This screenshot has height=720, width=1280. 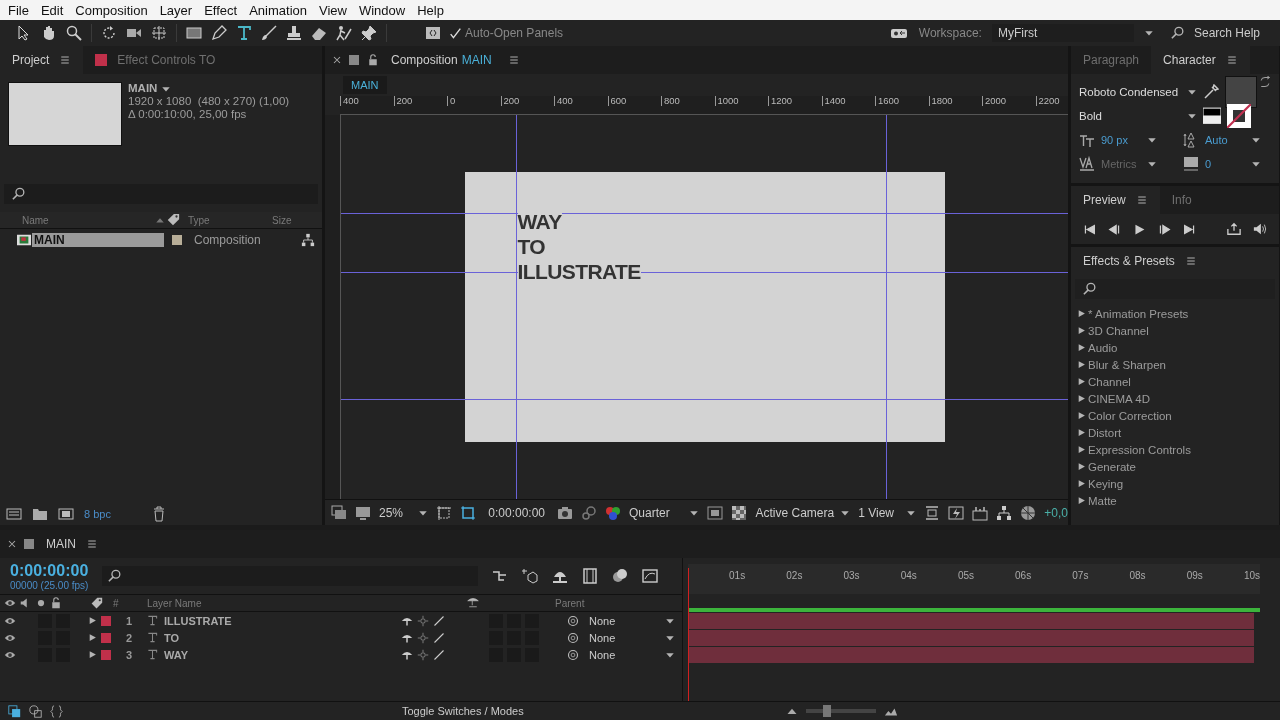 I want to click on leading-value: Auto, so click(x=1225, y=140).